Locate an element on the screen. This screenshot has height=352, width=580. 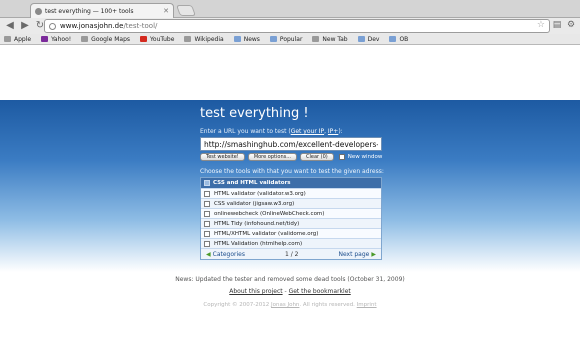
browser-toolbar: ◀ ▶ ↻ www.jonasjohn.de /test-tool/ ☆ ▤ ⚙ is located at coordinates (290, 26).